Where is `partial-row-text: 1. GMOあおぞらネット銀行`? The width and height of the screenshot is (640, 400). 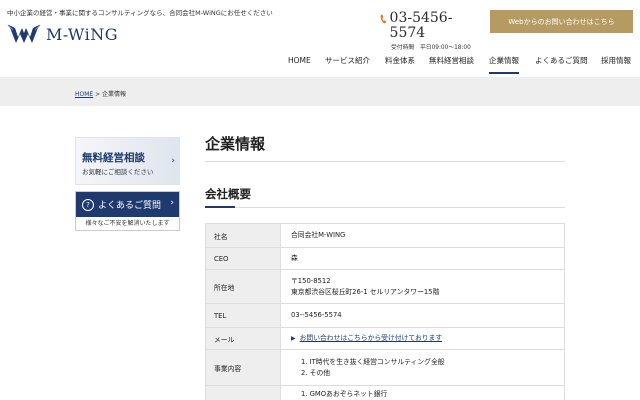 partial-row-text: 1. GMOあおぞらネット銀行 is located at coordinates (344, 394).